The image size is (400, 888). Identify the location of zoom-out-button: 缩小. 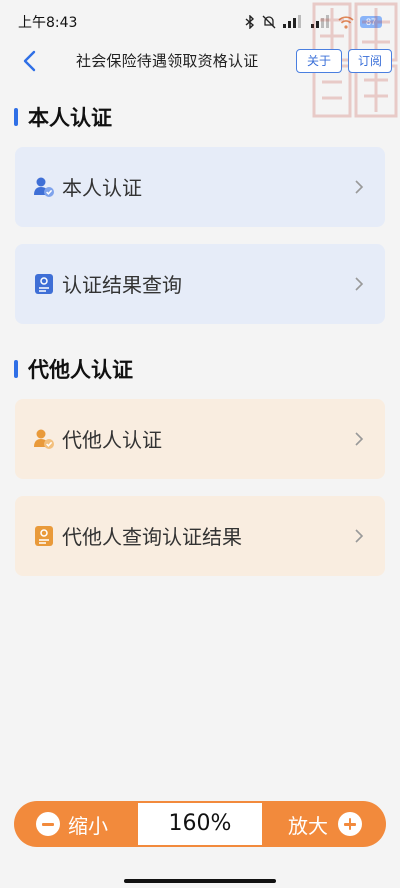
(76, 824).